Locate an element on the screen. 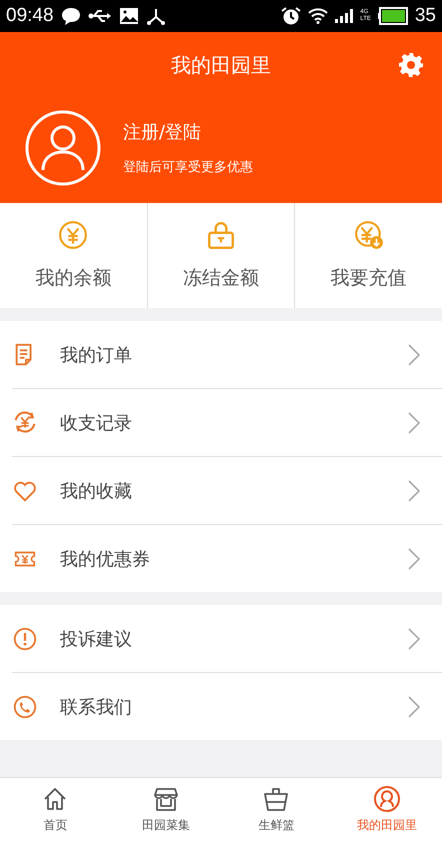 The width and height of the screenshot is (442, 841). settings-icon is located at coordinates (411, 65).